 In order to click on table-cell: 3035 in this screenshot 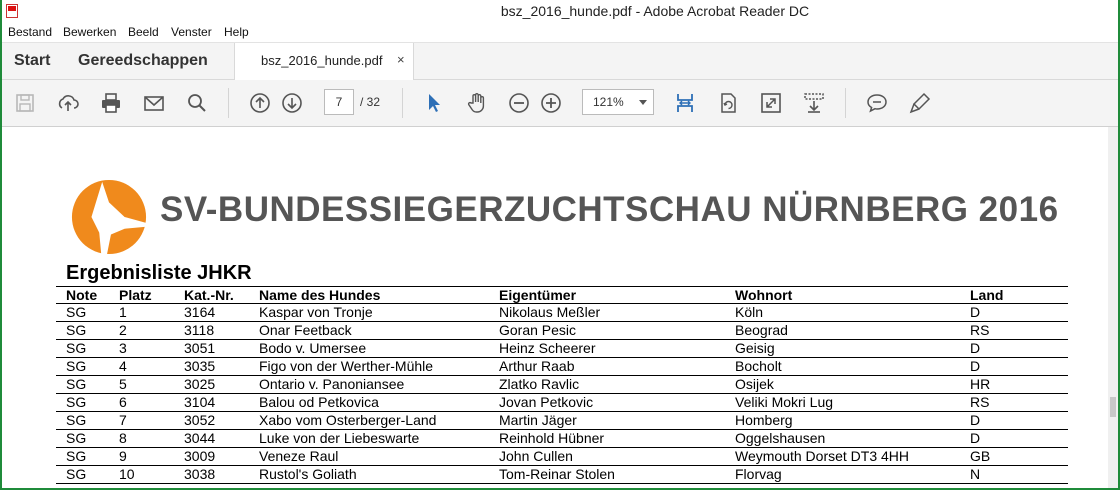, I will do `click(211, 366)`.